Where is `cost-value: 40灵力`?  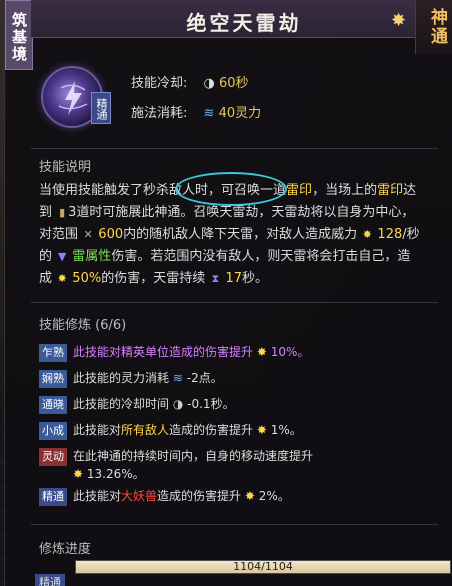 cost-value: 40灵力 is located at coordinates (240, 113).